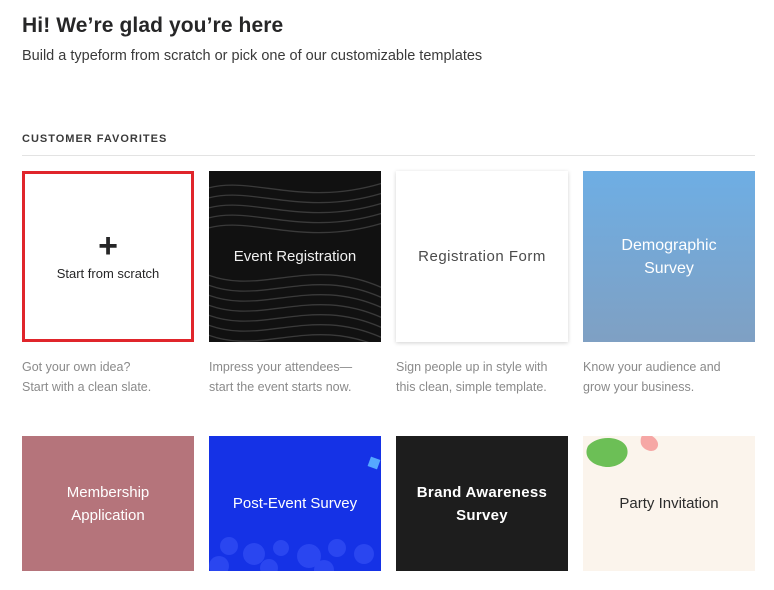  I want to click on template-card-registration-form: Registration Form, so click(482, 256).